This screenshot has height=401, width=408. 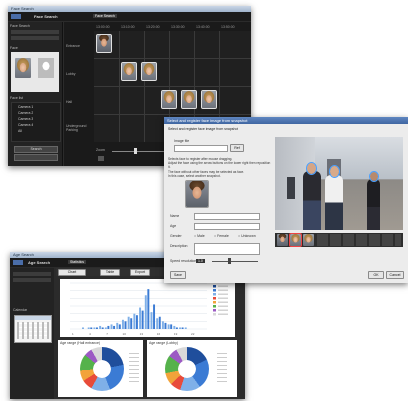 What do you see at coordinates (178, 275) in the screenshot?
I see `save-button: Save` at bounding box center [178, 275].